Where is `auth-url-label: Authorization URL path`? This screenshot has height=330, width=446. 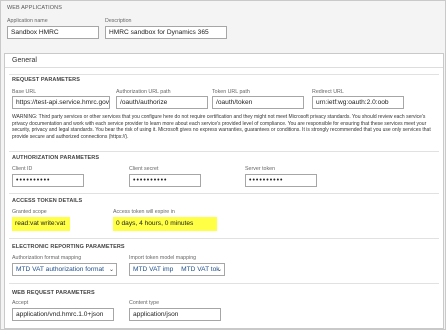 auth-url-label: Authorization URL path is located at coordinates (143, 92).